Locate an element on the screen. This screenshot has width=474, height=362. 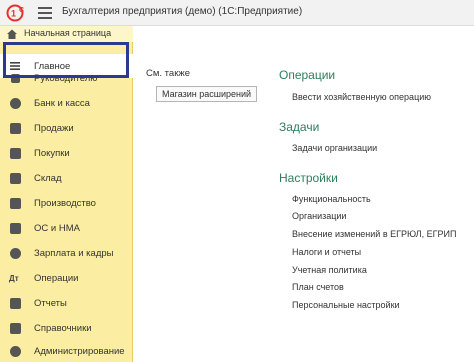
see-also-label: См. также is located at coordinates (168, 73).